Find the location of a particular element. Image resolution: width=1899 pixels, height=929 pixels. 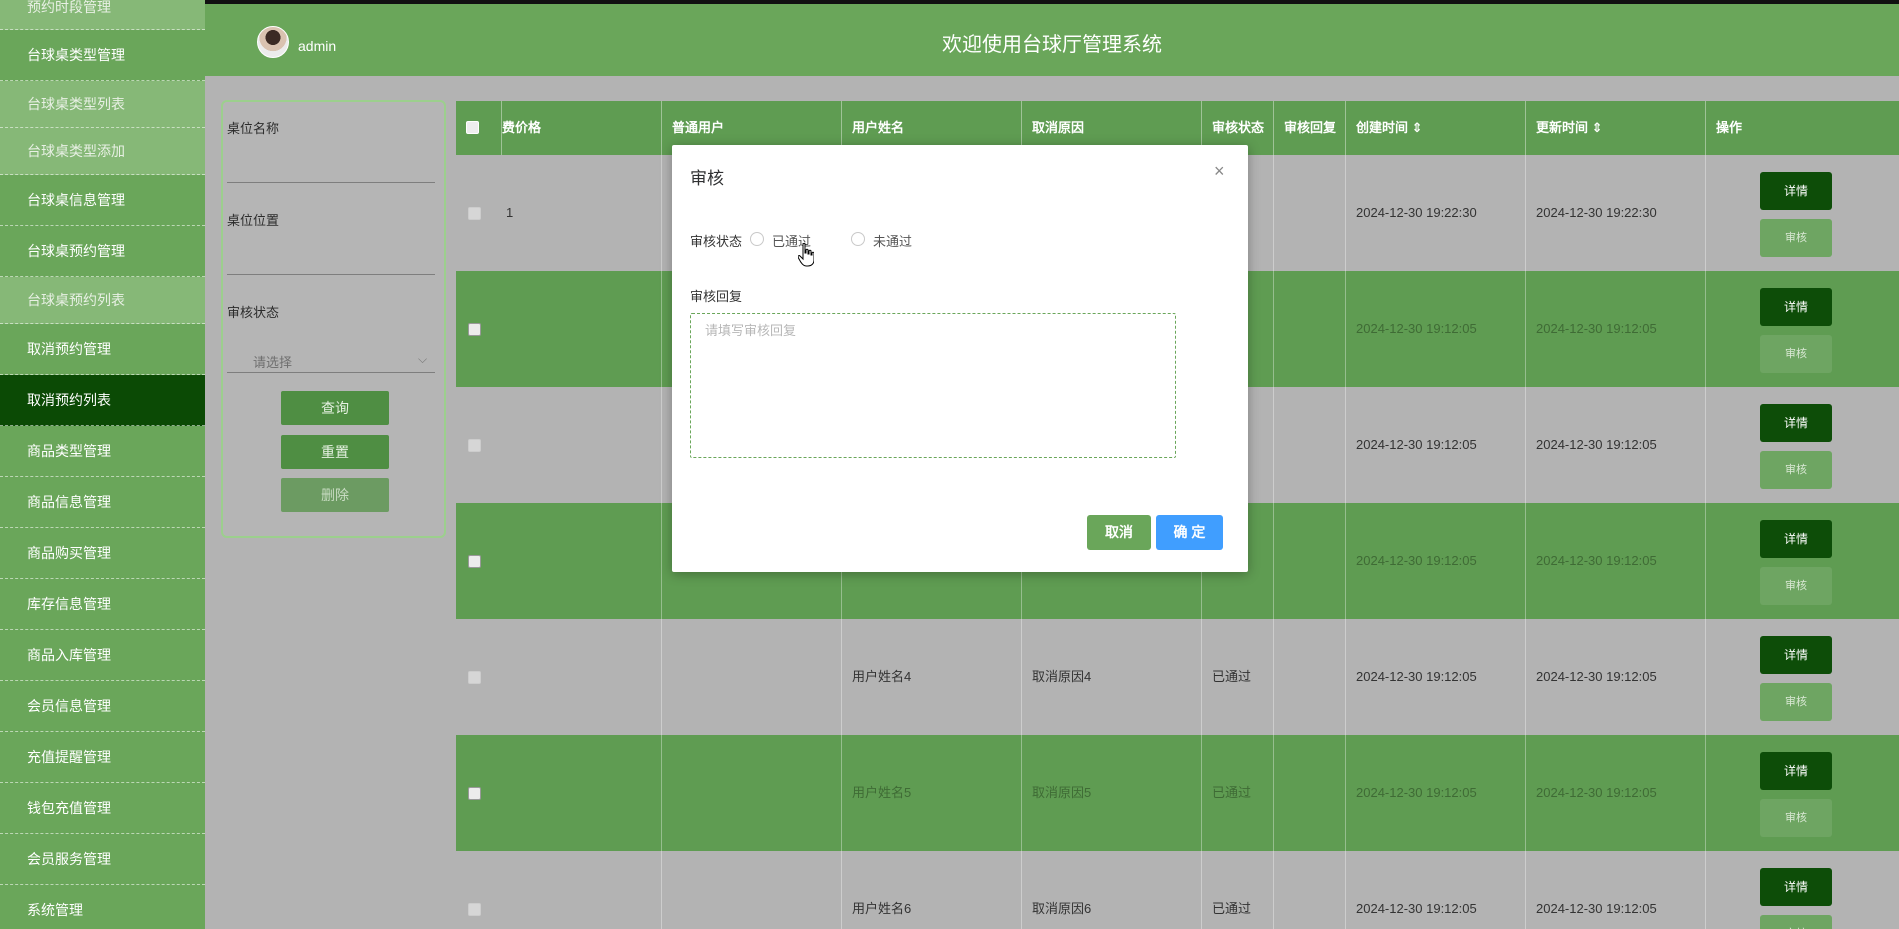

hand-cursor-icon is located at coordinates (806, 255).